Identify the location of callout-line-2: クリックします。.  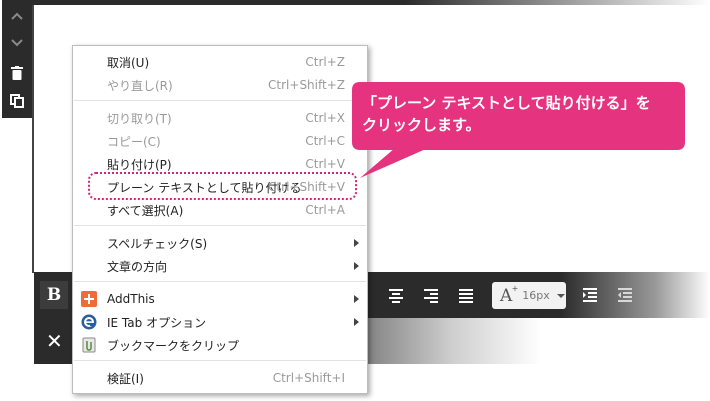
(421, 125).